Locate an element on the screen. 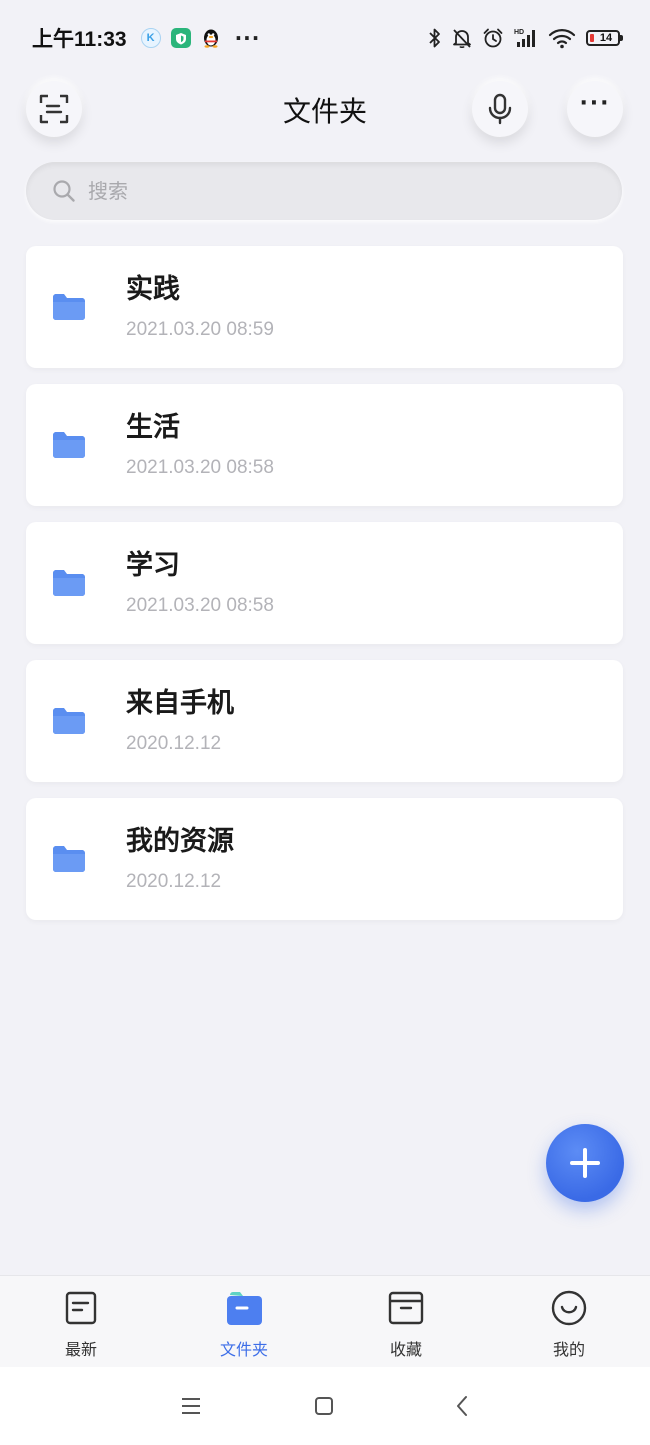  menu-icon is located at coordinates (191, 1406).